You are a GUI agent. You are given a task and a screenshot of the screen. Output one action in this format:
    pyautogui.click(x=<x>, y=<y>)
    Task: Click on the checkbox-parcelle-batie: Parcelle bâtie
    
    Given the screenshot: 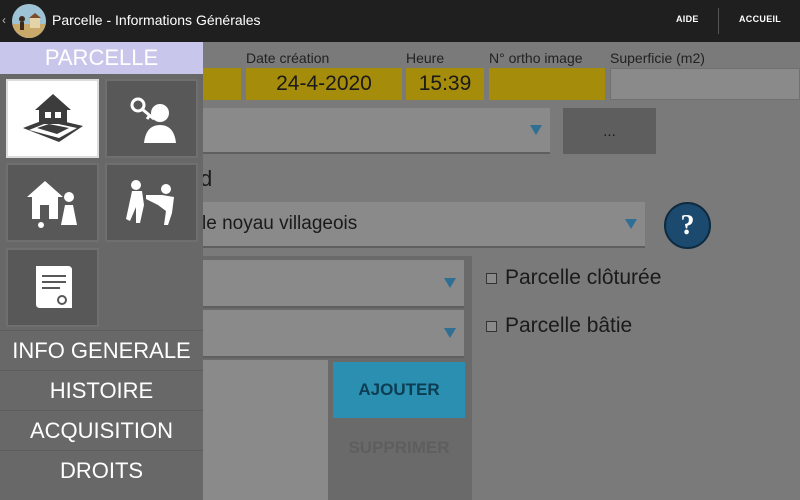 What is the action you would take?
    pyautogui.click(x=559, y=326)
    